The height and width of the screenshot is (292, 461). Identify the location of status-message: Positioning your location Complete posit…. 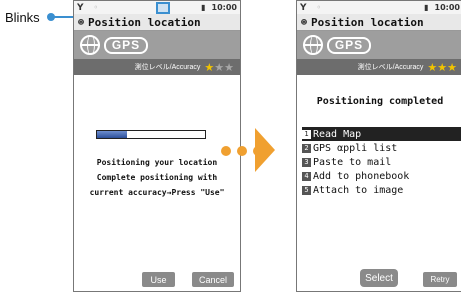
(157, 177).